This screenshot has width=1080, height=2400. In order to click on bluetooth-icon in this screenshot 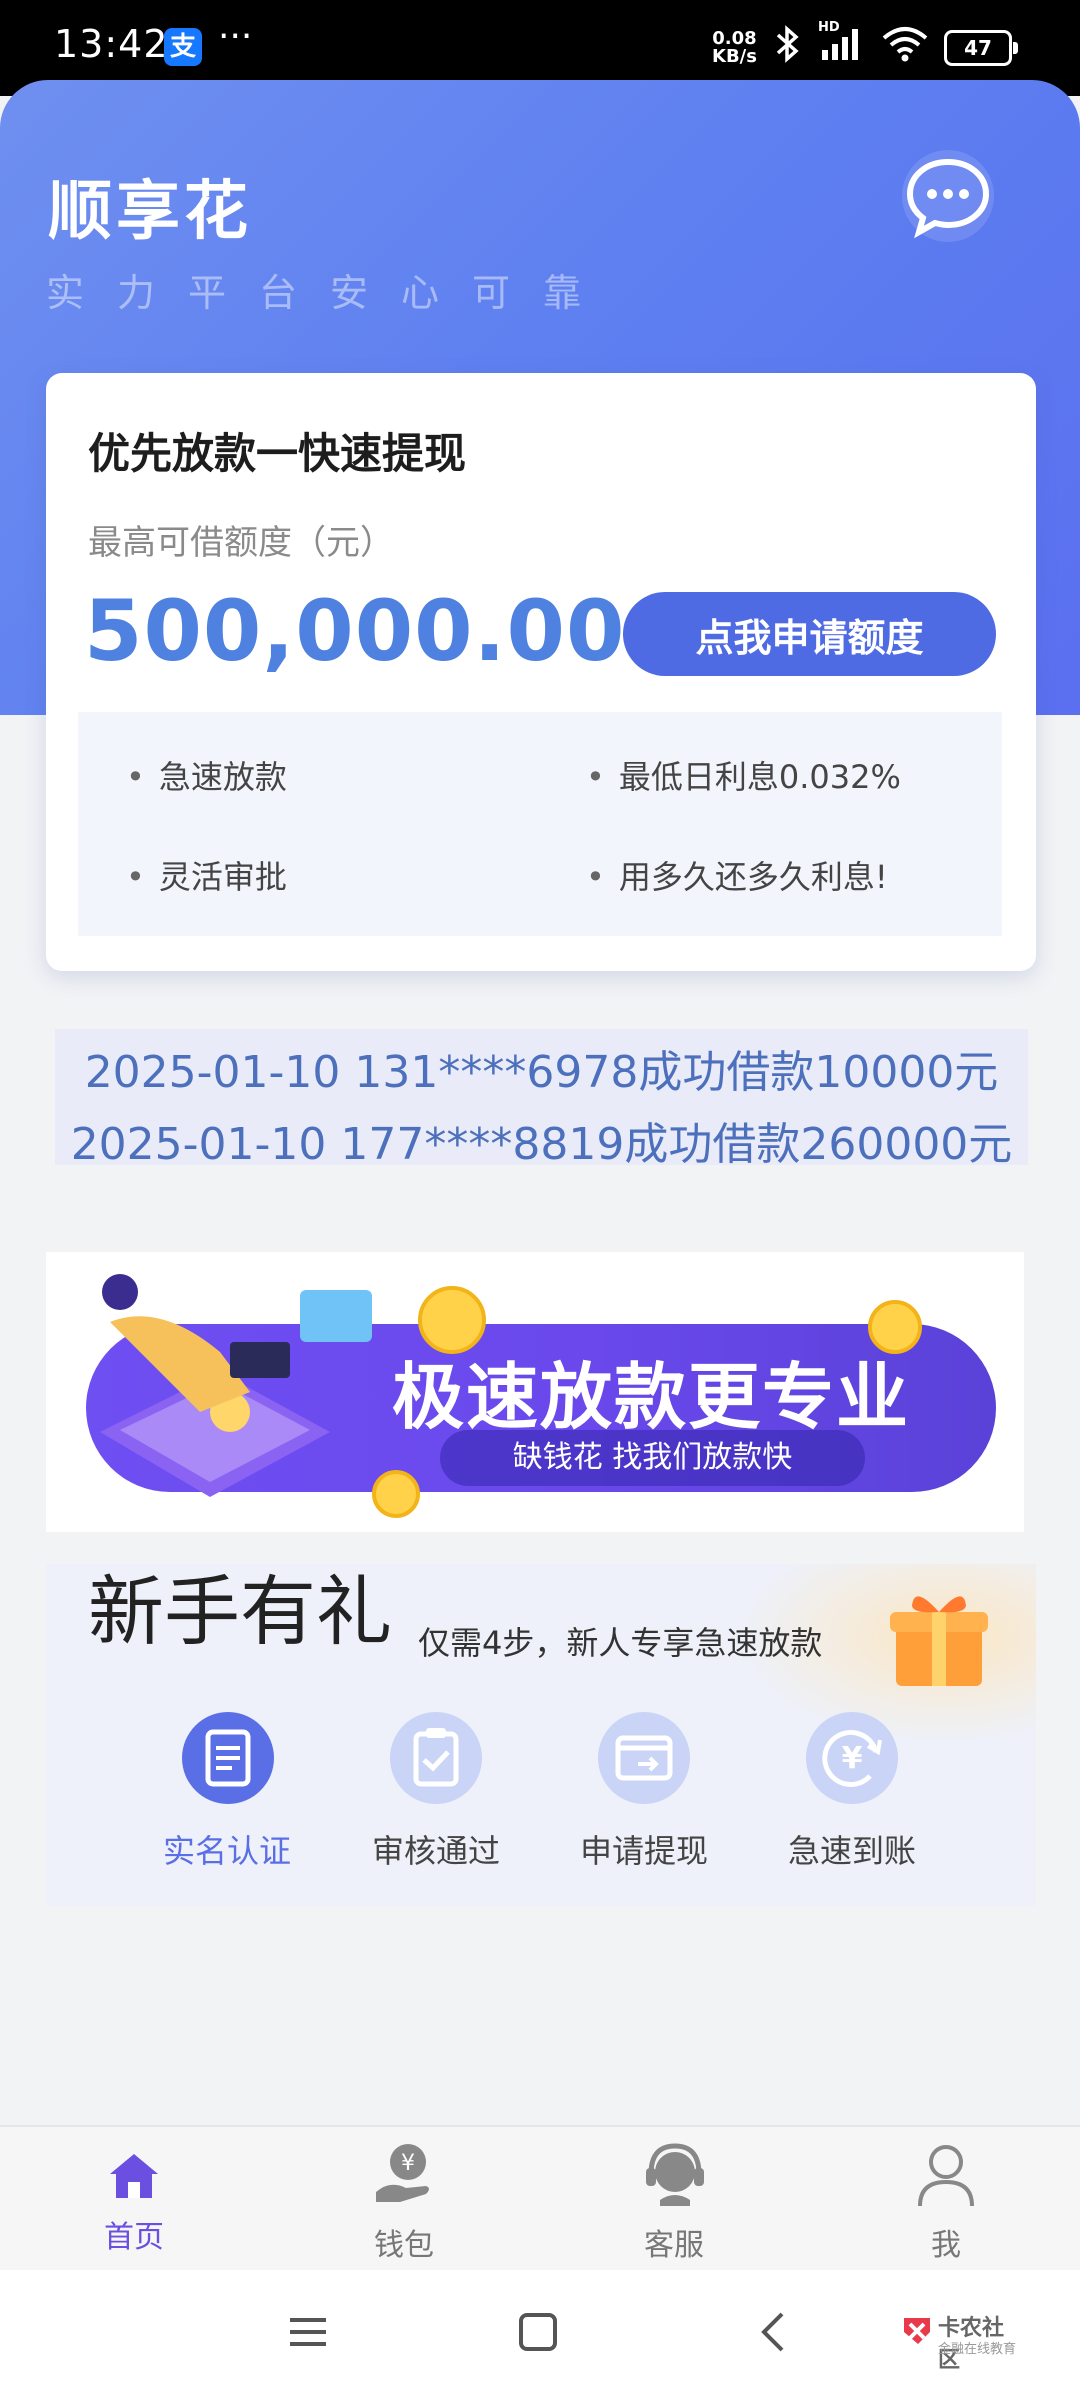, I will do `click(787, 48)`.